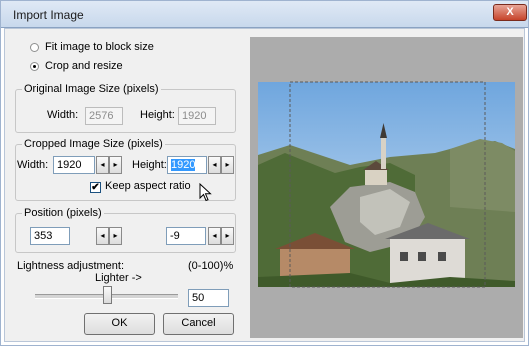  What do you see at coordinates (148, 186) in the screenshot?
I see `keep-aspect-label: Keep aspect ratio` at bounding box center [148, 186].